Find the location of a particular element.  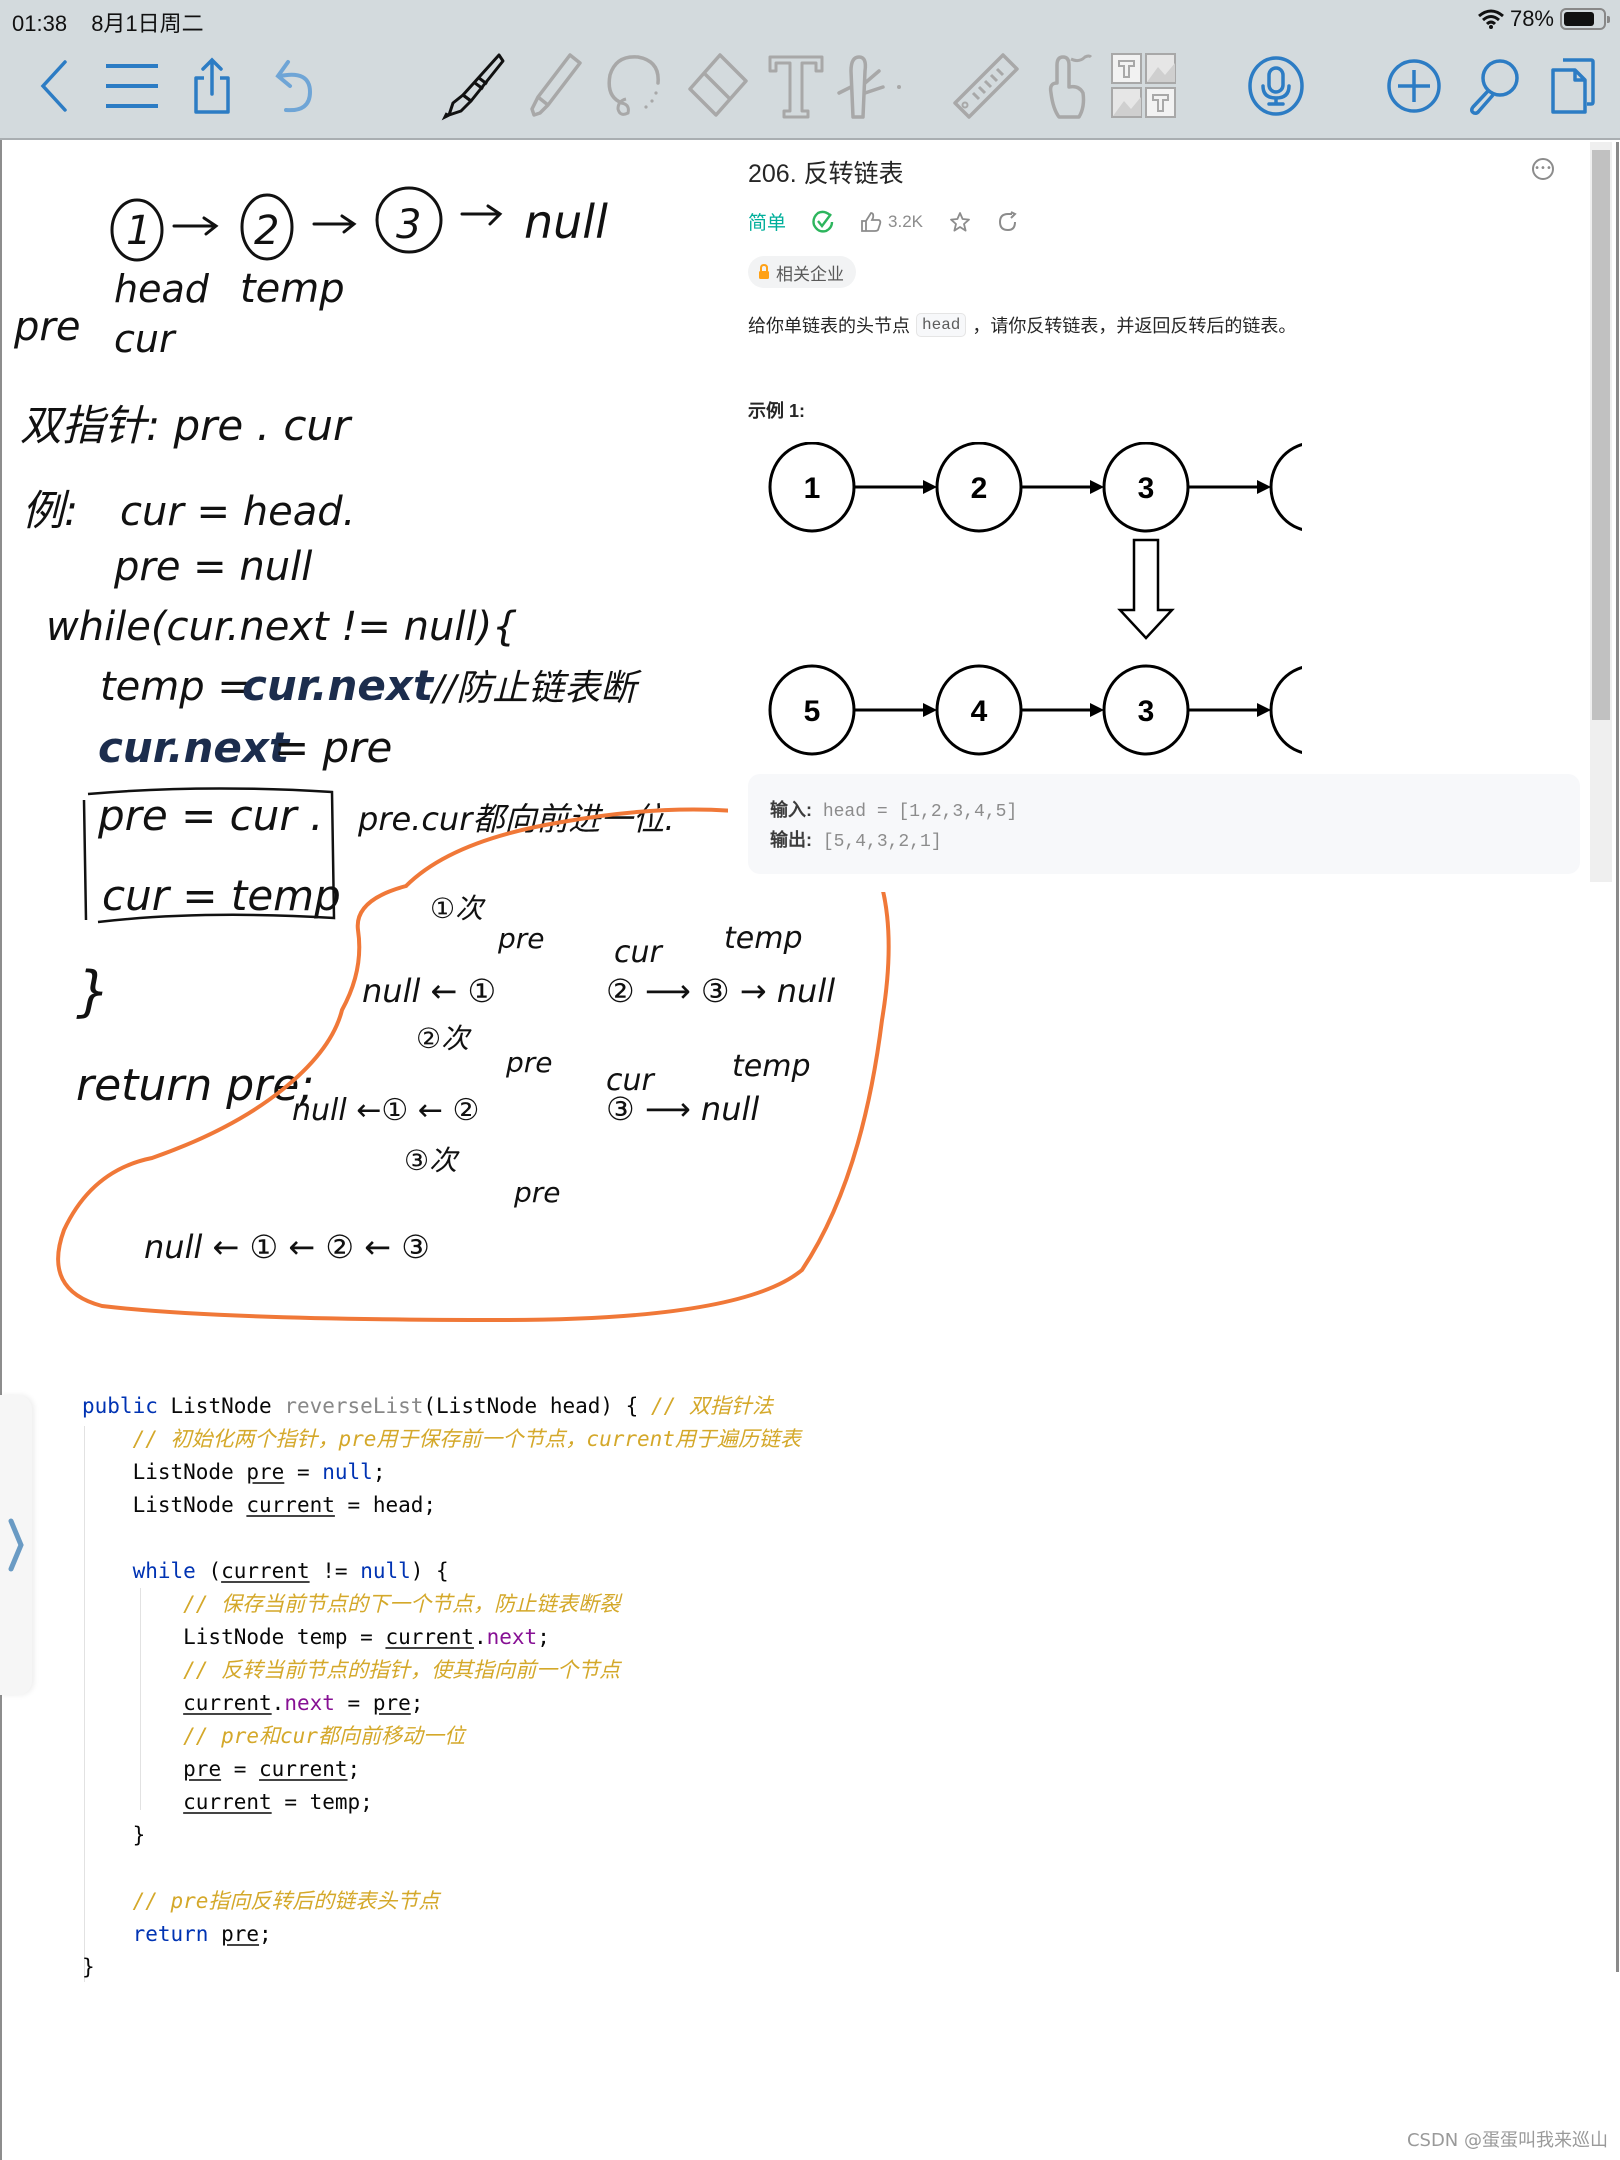

iteration-1-label: ①次 is located at coordinates (458, 908).